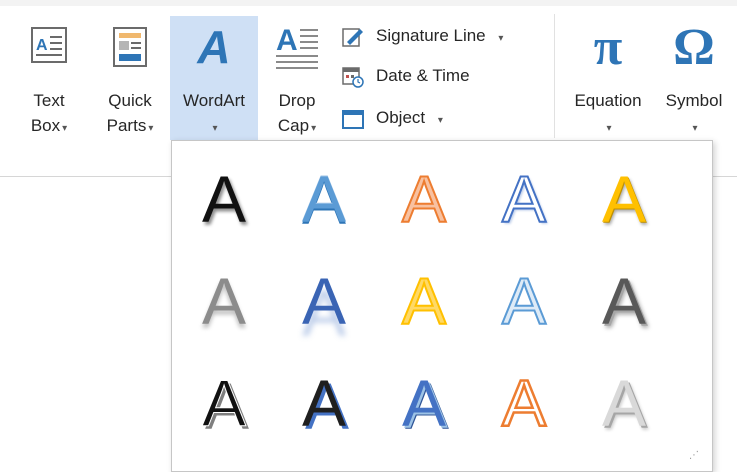  I want to click on quick-parts-icon, so click(130, 47).